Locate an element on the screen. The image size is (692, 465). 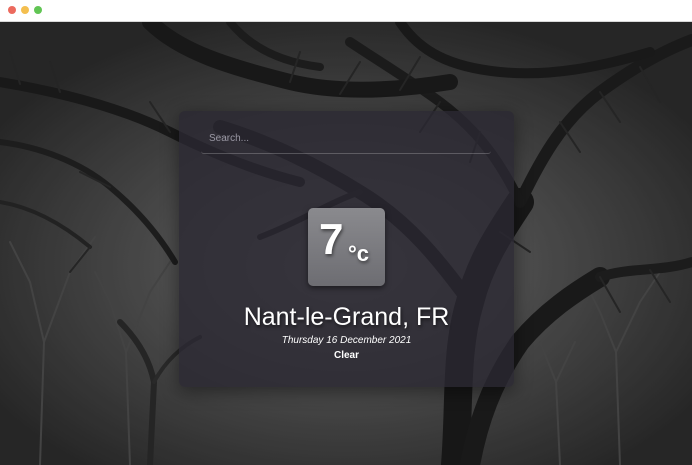
temperature-value: 7 is located at coordinates (331, 239).